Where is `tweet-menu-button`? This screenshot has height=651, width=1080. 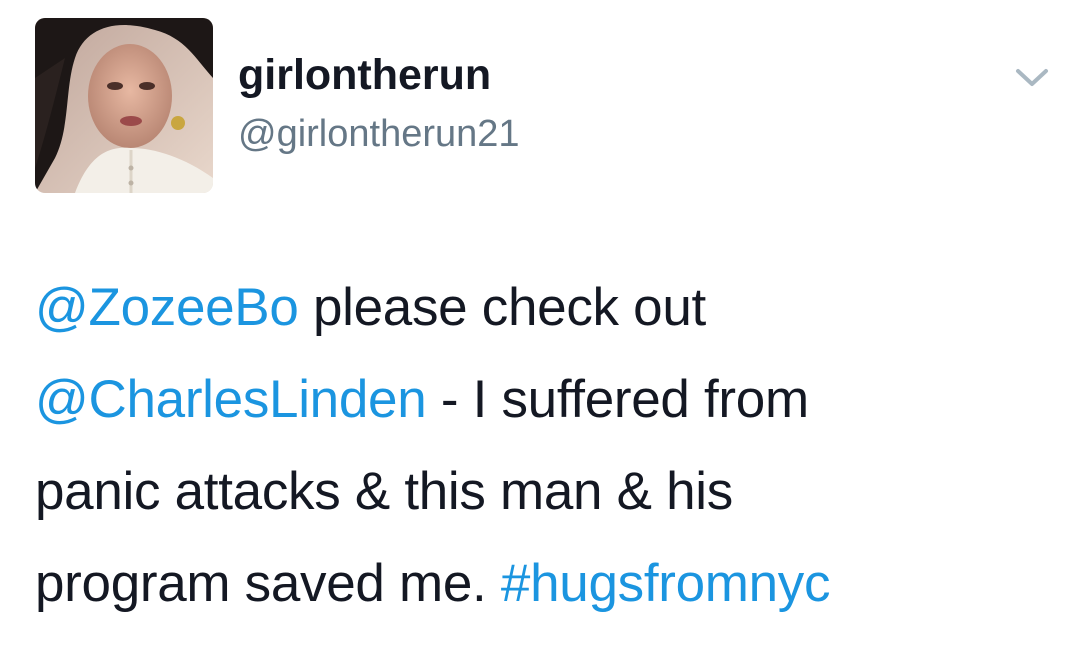
tweet-menu-button is located at coordinates (1032, 77).